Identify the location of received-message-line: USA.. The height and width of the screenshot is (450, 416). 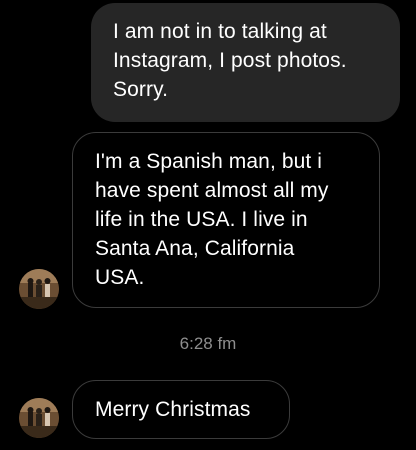
(120, 277).